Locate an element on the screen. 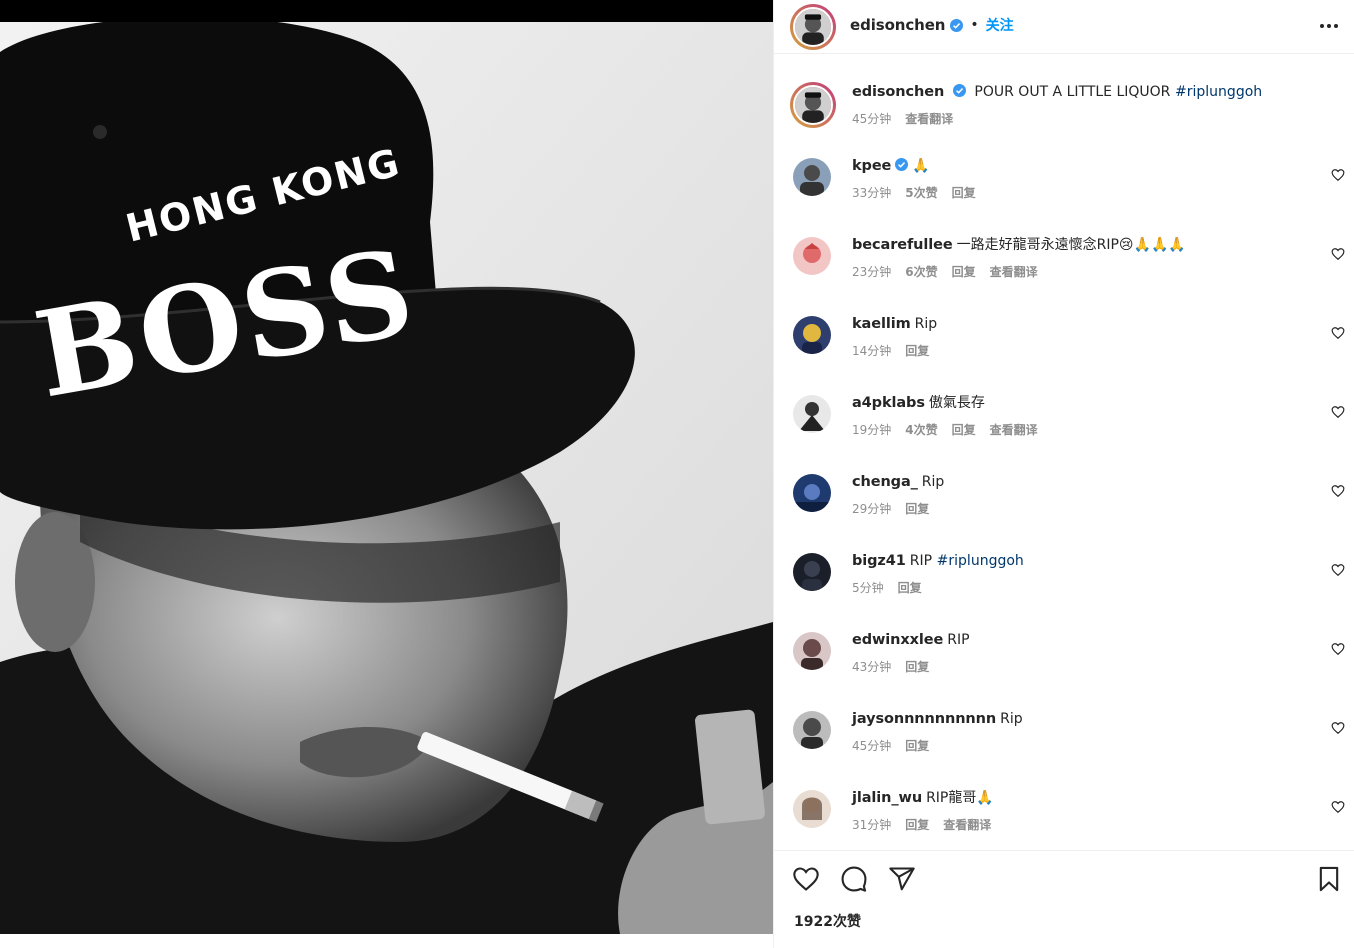 Image resolution: width=1354 pixels, height=948 pixels. comment-username: jlalin_wu is located at coordinates (887, 798).